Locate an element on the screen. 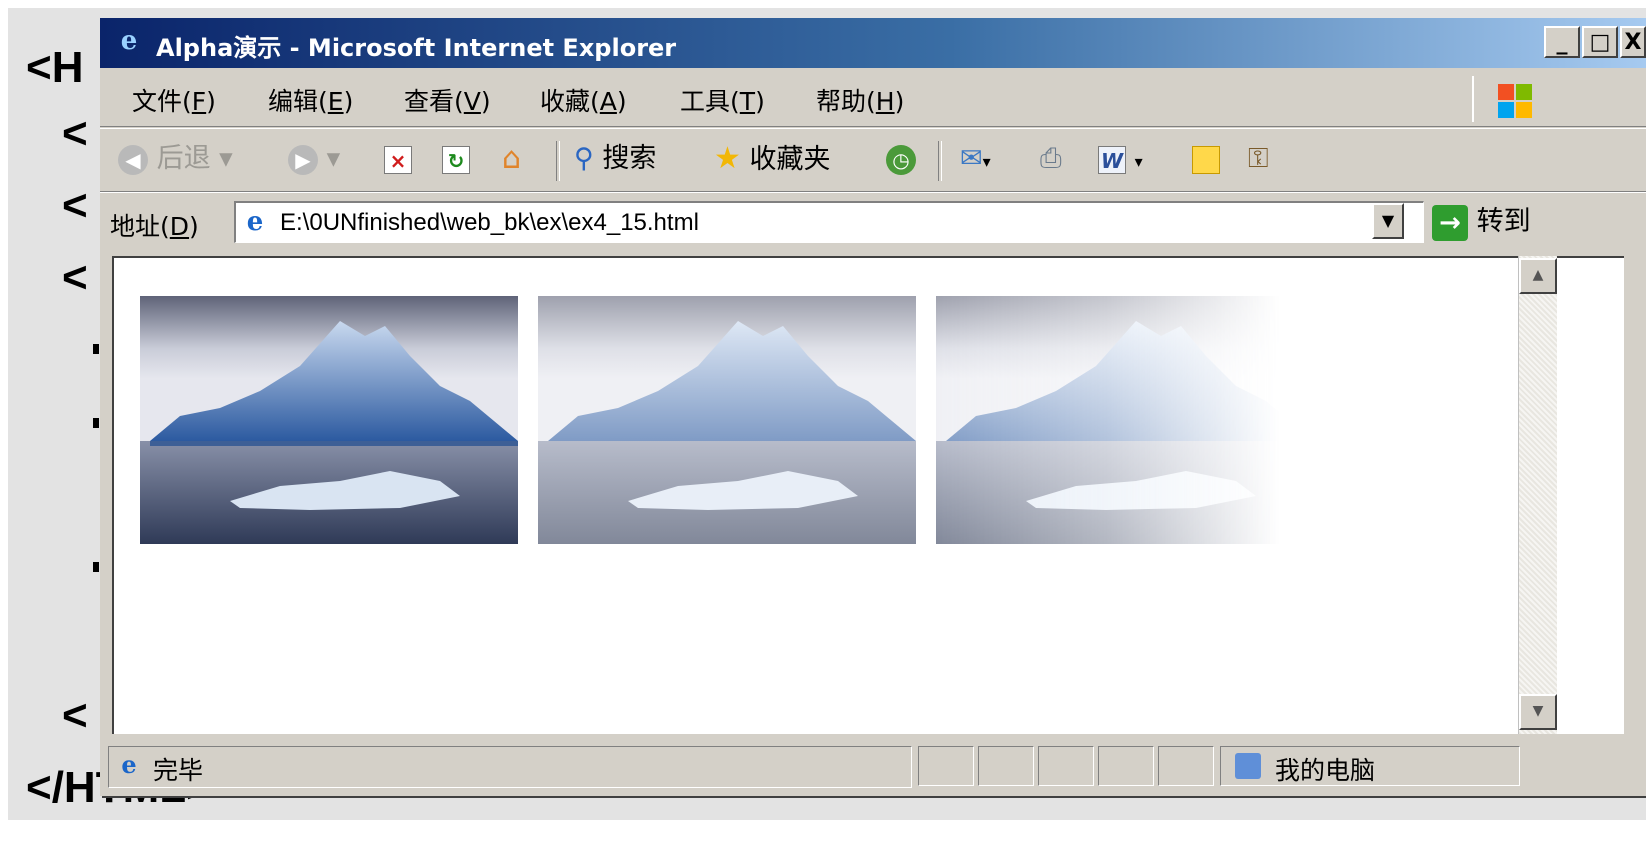 The width and height of the screenshot is (1646, 860). mail-icon: ✉ is located at coordinates (971, 158).